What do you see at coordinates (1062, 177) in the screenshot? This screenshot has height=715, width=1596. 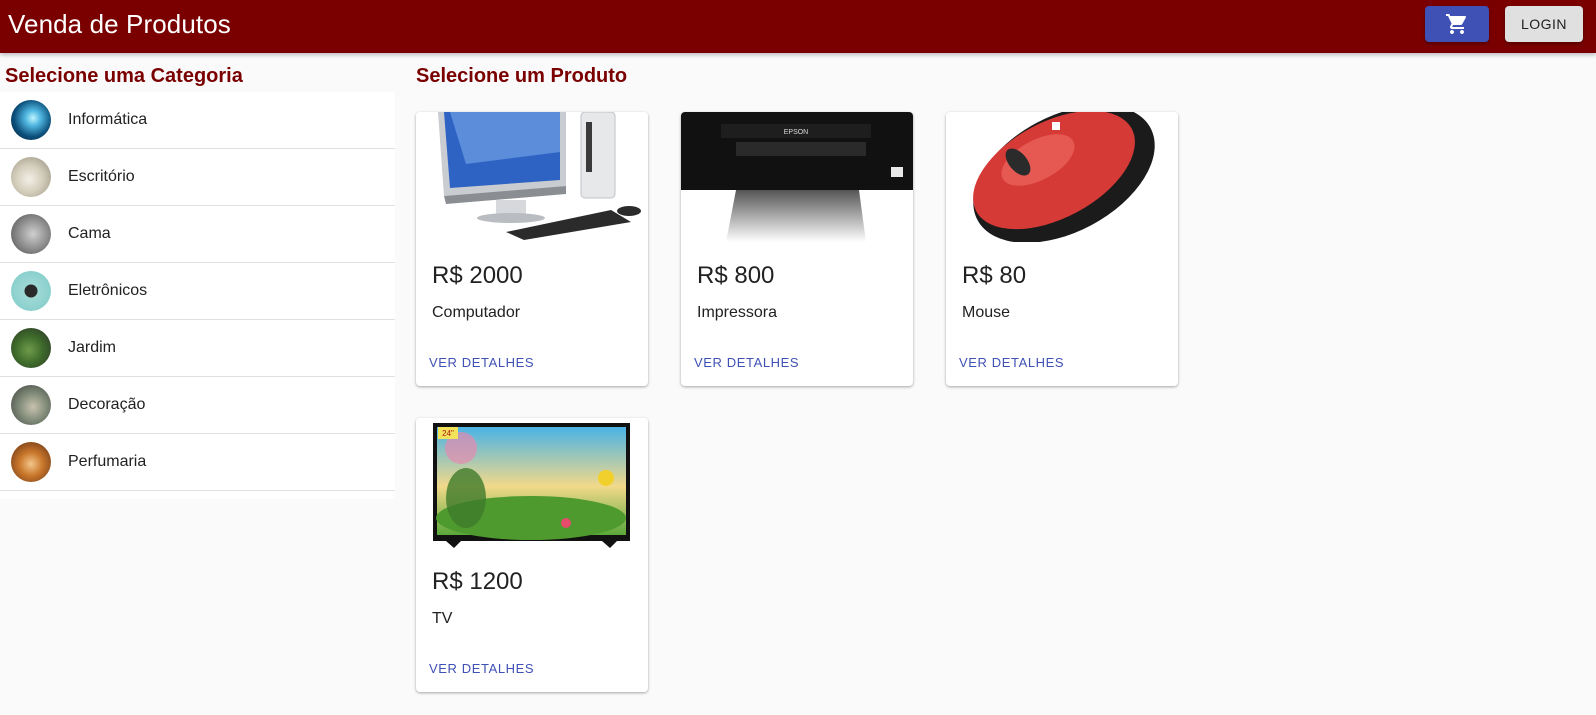 I see `product-image-mouse` at bounding box center [1062, 177].